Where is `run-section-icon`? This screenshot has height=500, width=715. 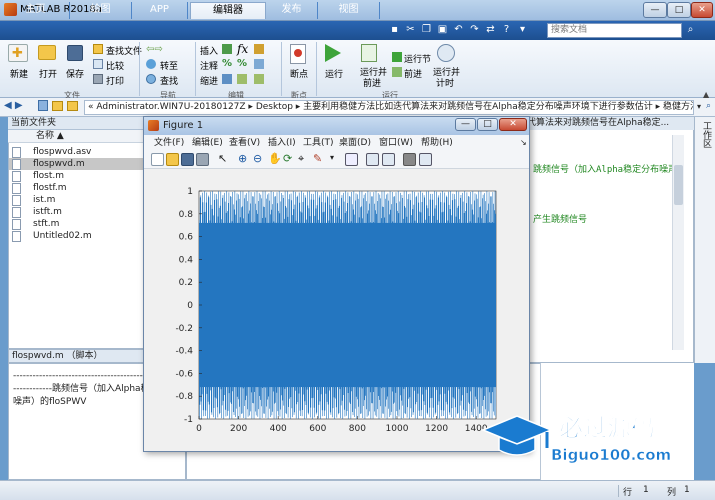
run-section-icon is located at coordinates (397, 57).